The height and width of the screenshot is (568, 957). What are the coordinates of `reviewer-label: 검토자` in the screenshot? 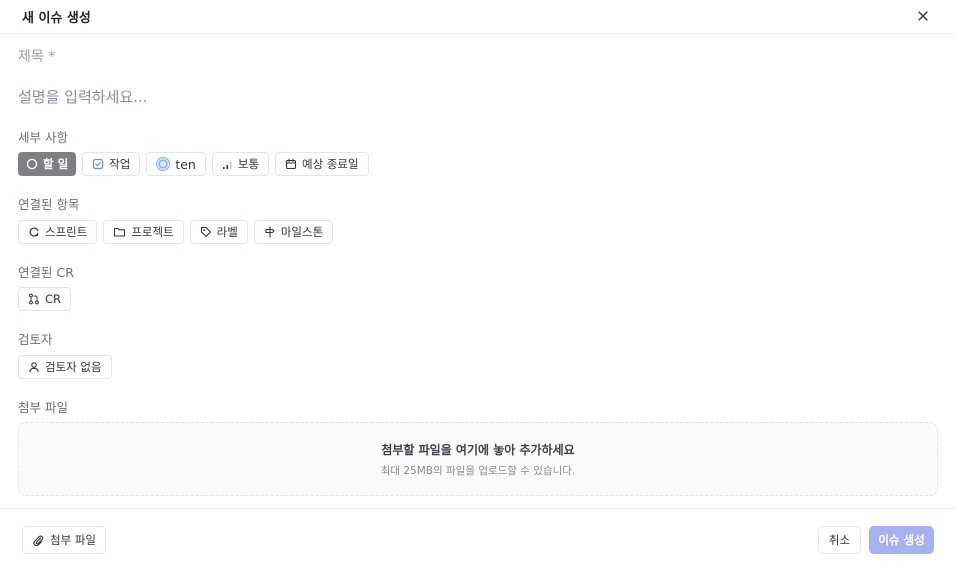 It's located at (35, 339).